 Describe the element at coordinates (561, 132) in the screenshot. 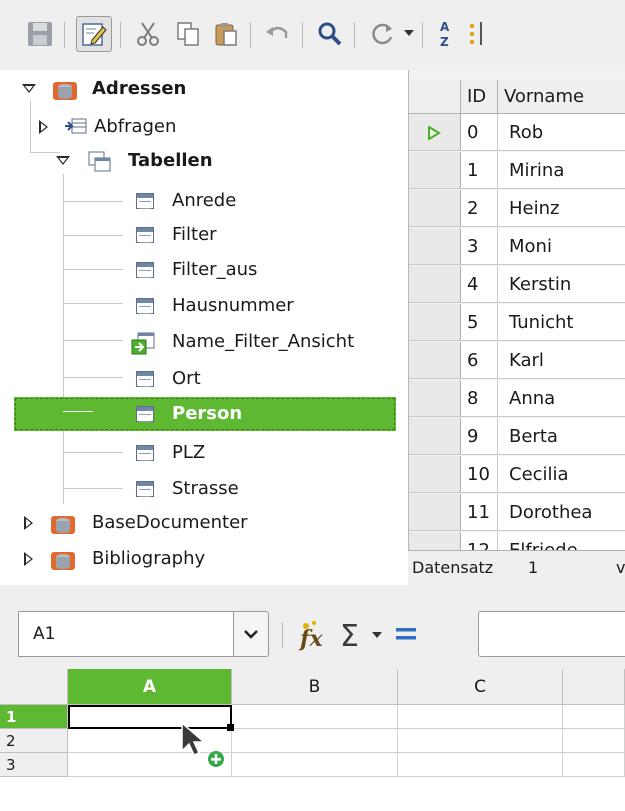

I see `cell-vorname: Rob` at that location.